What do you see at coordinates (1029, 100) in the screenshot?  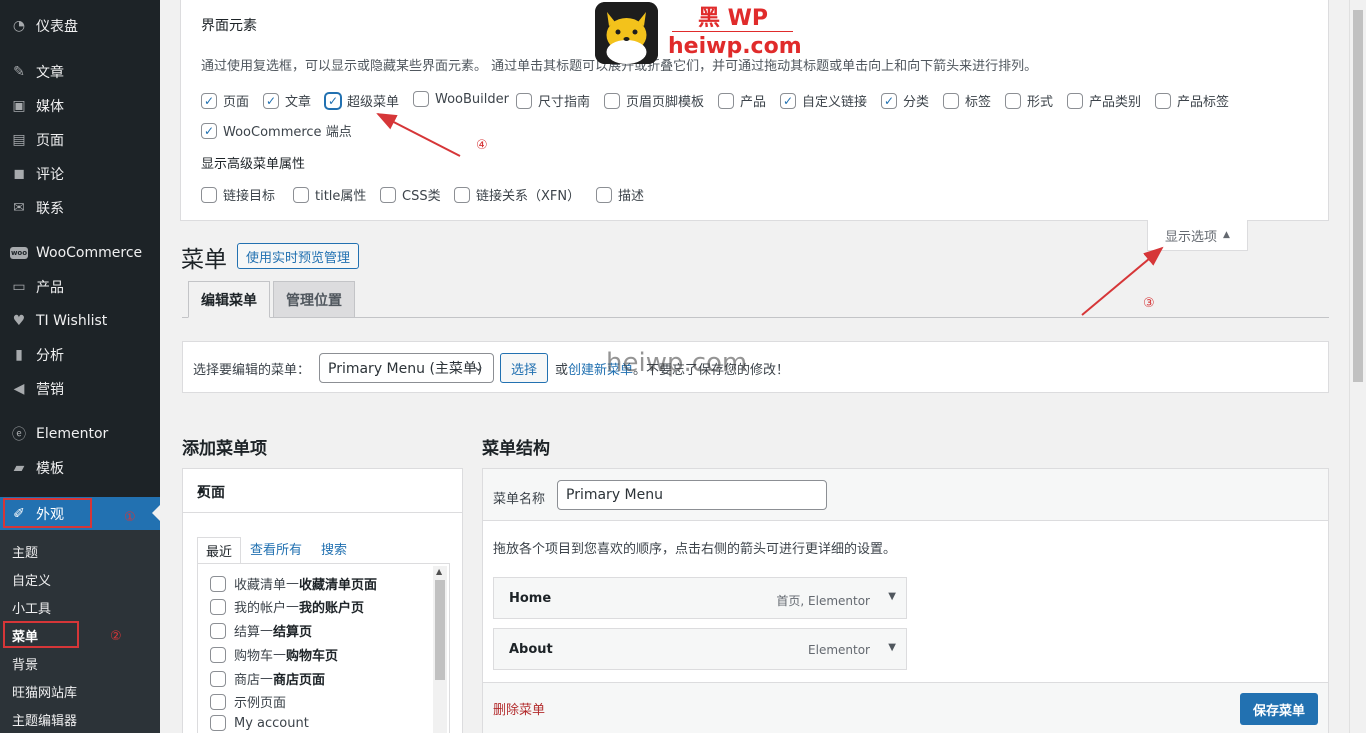 I see `option-format: 形式` at bounding box center [1029, 100].